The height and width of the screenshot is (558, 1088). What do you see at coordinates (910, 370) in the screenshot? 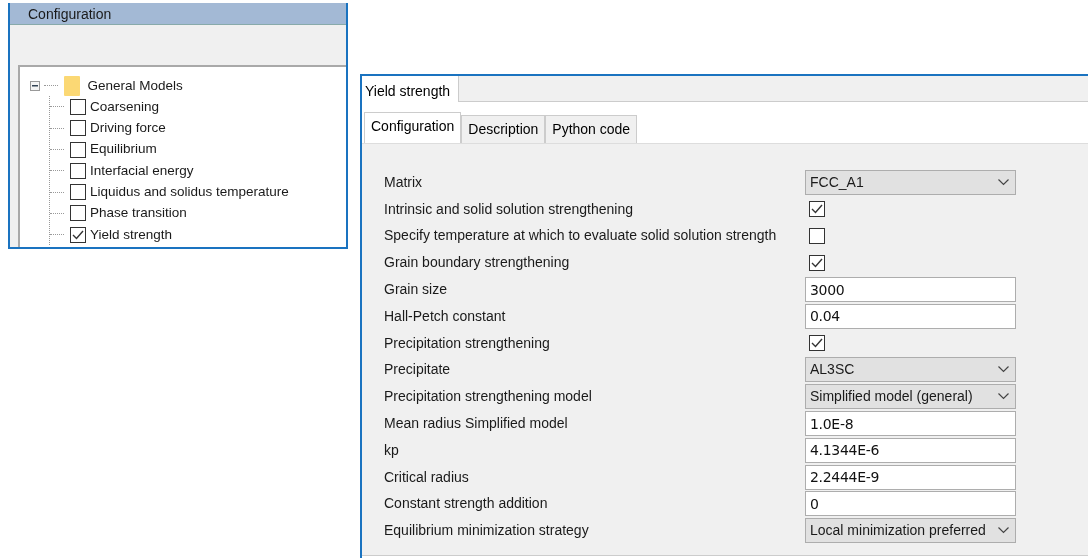
I see `dropdown: AL3SC` at bounding box center [910, 370].